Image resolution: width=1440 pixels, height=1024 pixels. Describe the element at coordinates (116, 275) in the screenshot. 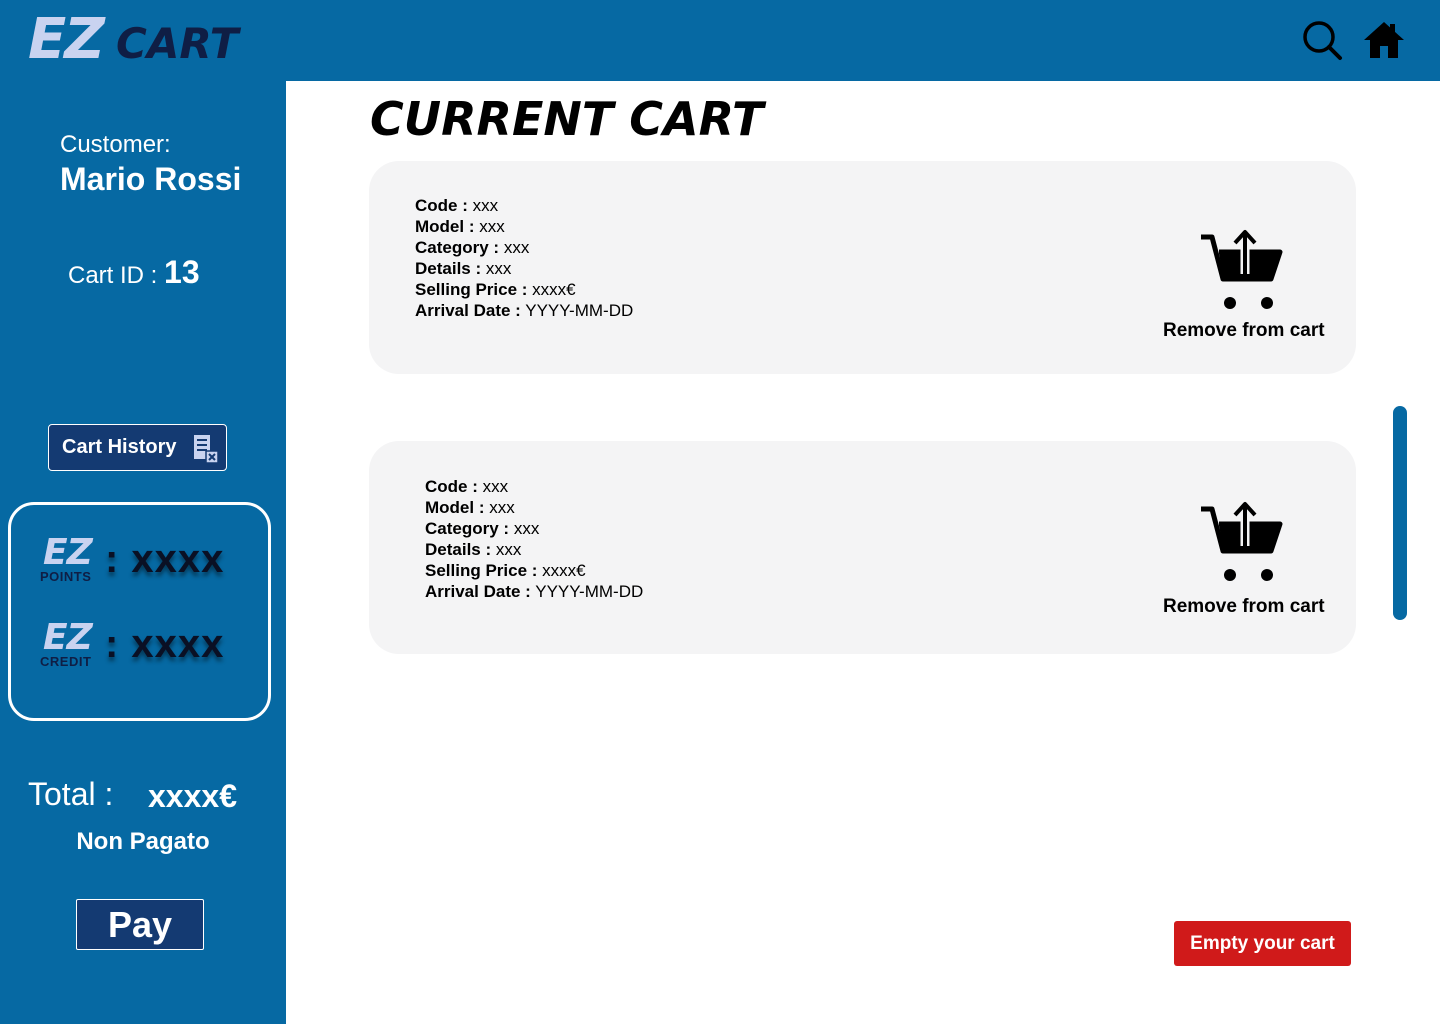

I see `cart-id-label: Cart ID :` at that location.